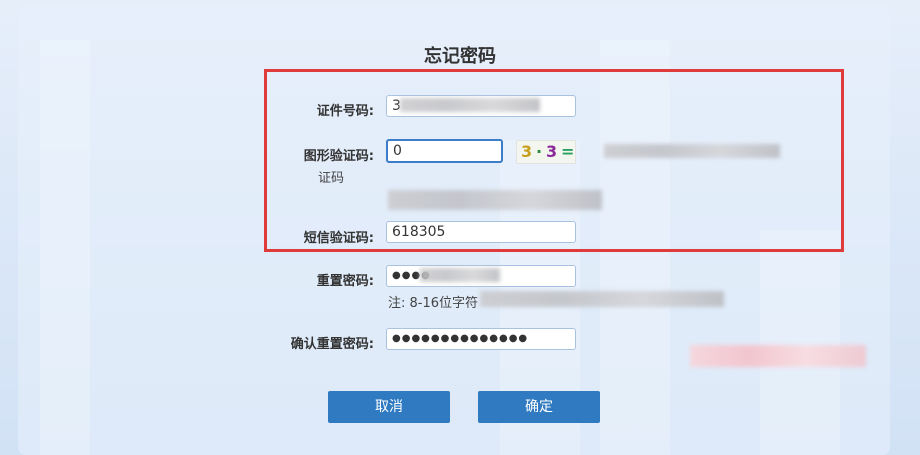 The image size is (920, 455). Describe the element at coordinates (539, 407) in the screenshot. I see `confirm-button: 确定` at that location.